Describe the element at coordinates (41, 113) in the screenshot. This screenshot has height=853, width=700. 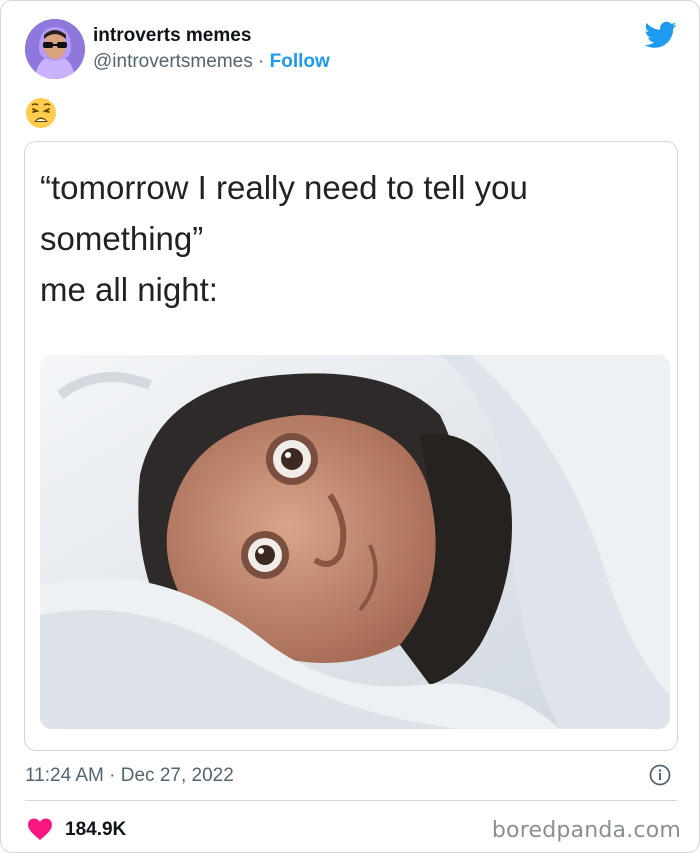
I see `weary-face-emoji` at that location.